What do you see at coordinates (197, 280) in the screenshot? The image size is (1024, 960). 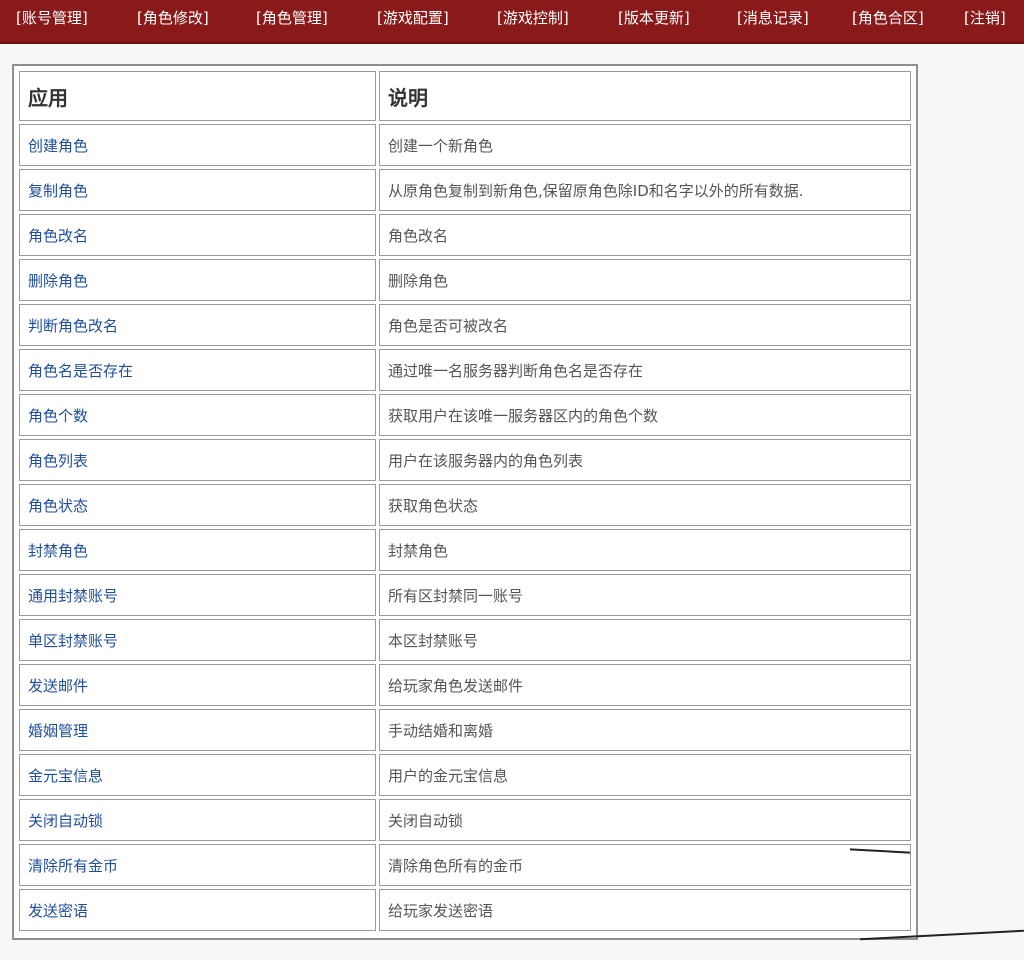 I see `app-link: 删除角色` at bounding box center [197, 280].